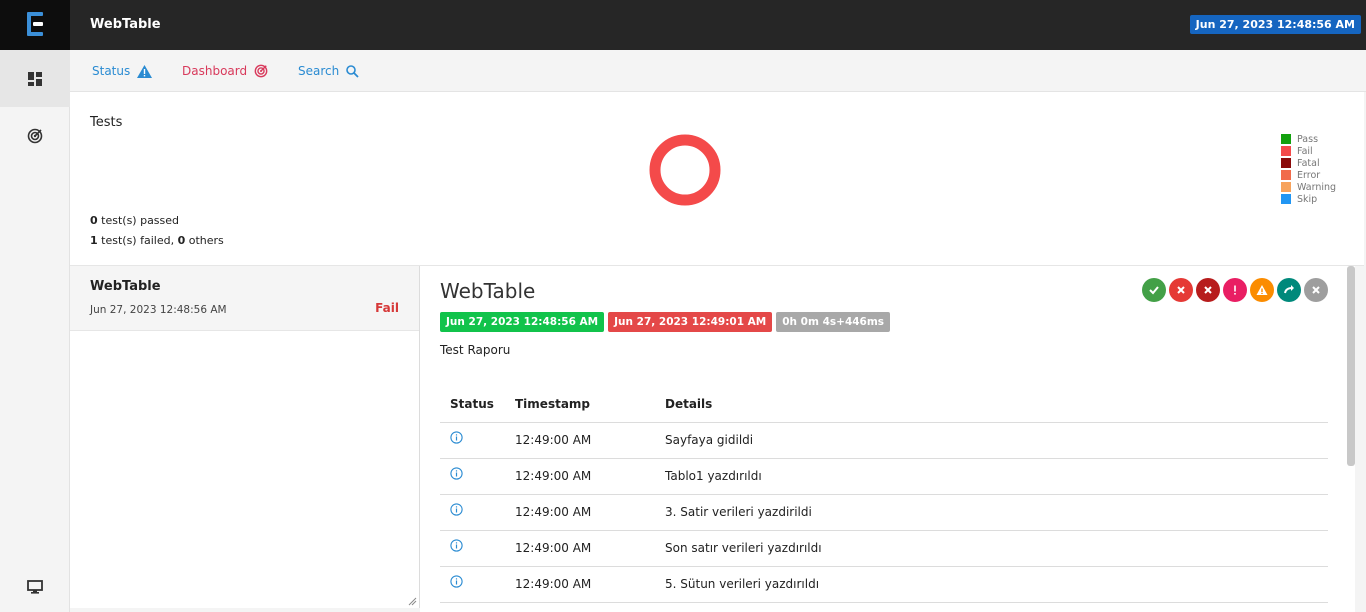 This screenshot has width=1366, height=612. What do you see at coordinates (718, 71) in the screenshot?
I see `sub-nav: Status Dashboard Search` at bounding box center [718, 71].